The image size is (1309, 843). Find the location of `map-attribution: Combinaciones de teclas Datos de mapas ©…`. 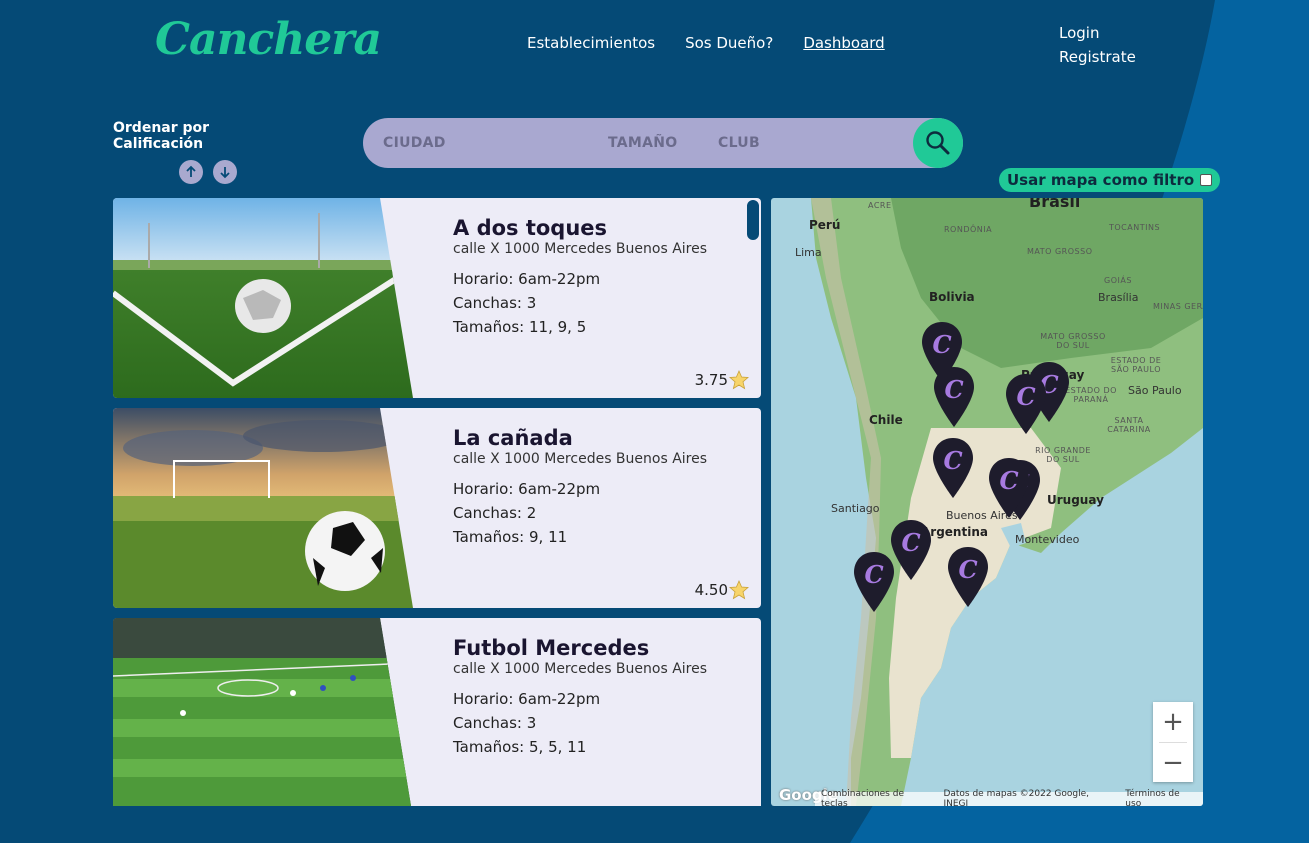

map-attribution: Combinaciones de teclas Datos de mapas ©… is located at coordinates (1009, 797).